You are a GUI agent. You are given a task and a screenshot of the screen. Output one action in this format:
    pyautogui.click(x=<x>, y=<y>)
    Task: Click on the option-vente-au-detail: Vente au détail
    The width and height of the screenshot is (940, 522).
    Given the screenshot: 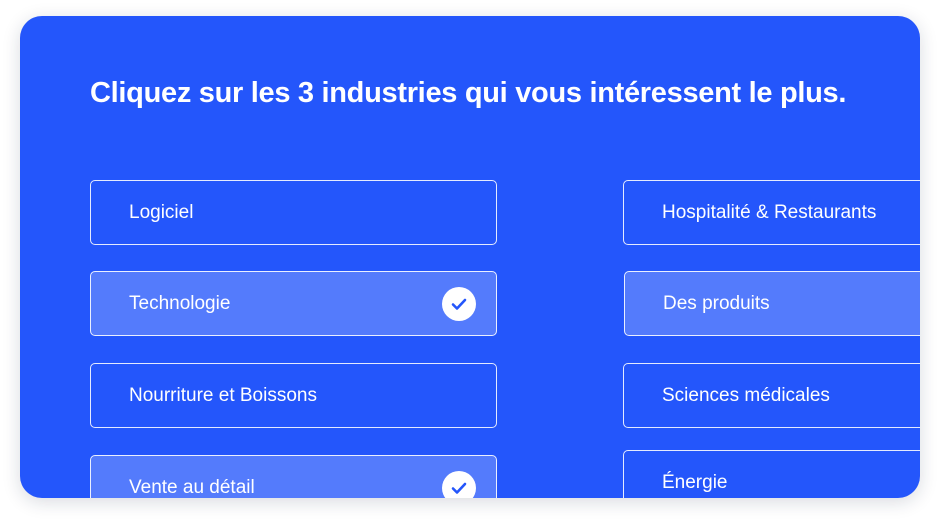 What is the action you would take?
    pyautogui.click(x=293, y=476)
    